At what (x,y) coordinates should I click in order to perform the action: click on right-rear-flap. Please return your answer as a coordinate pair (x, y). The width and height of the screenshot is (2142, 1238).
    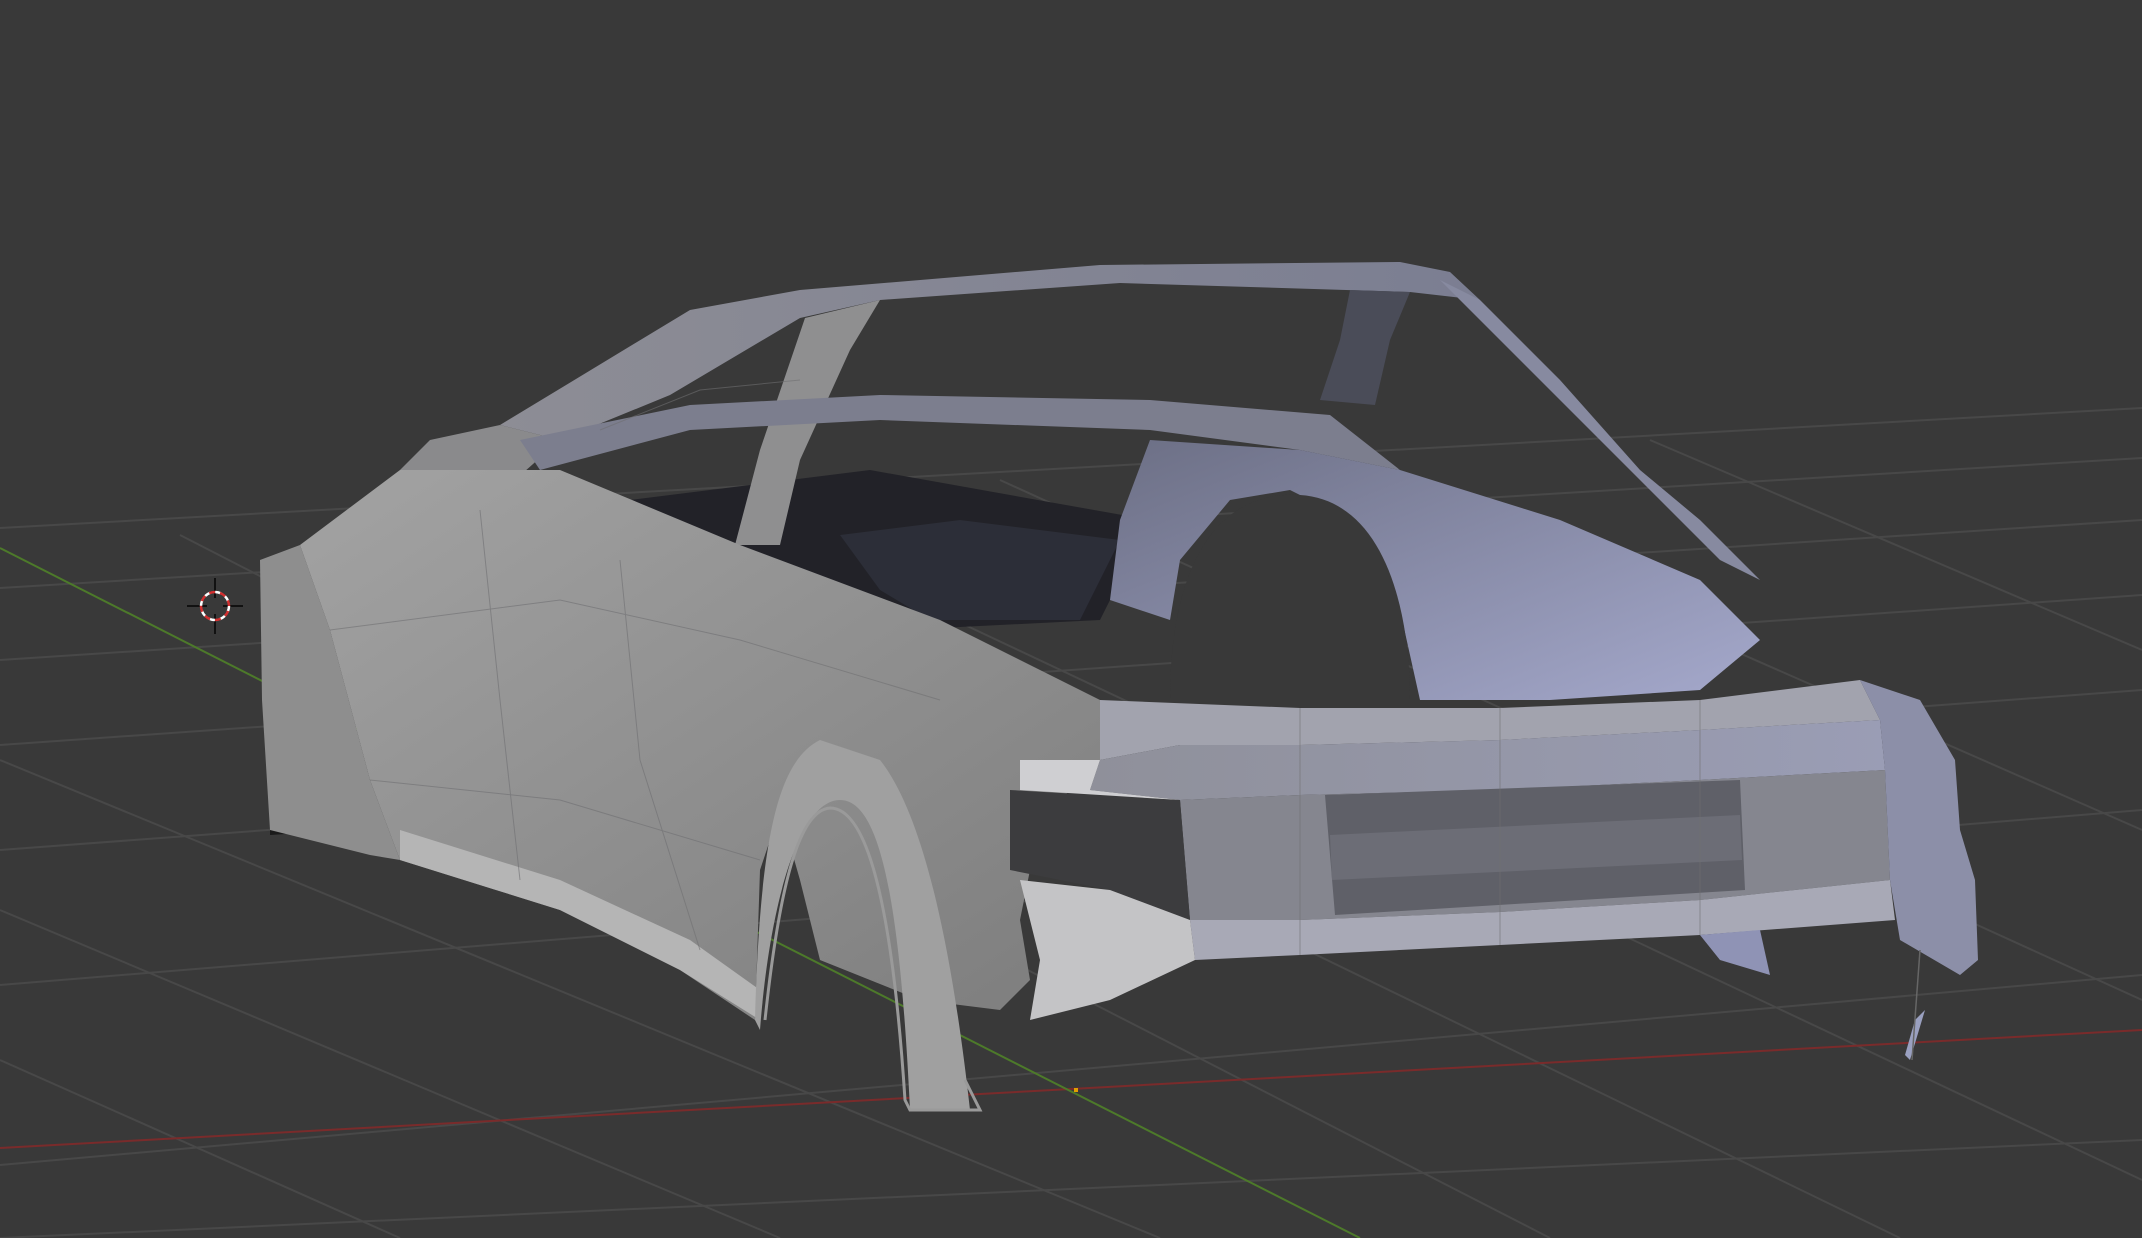
    Looking at the image, I should click on (1735, 952).